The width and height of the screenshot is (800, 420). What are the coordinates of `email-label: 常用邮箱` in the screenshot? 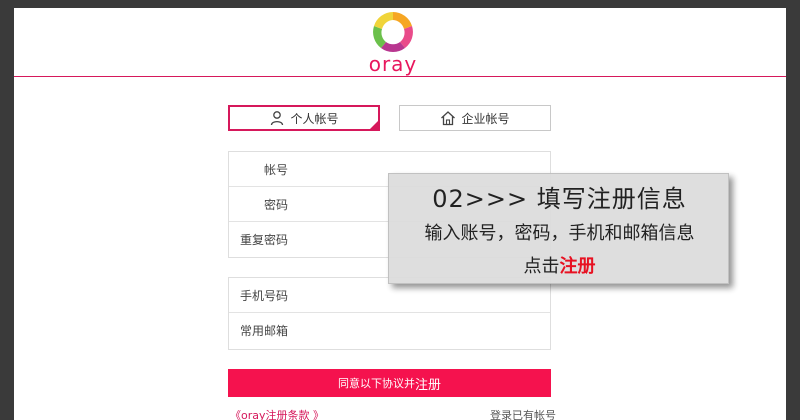 It's located at (264, 331).